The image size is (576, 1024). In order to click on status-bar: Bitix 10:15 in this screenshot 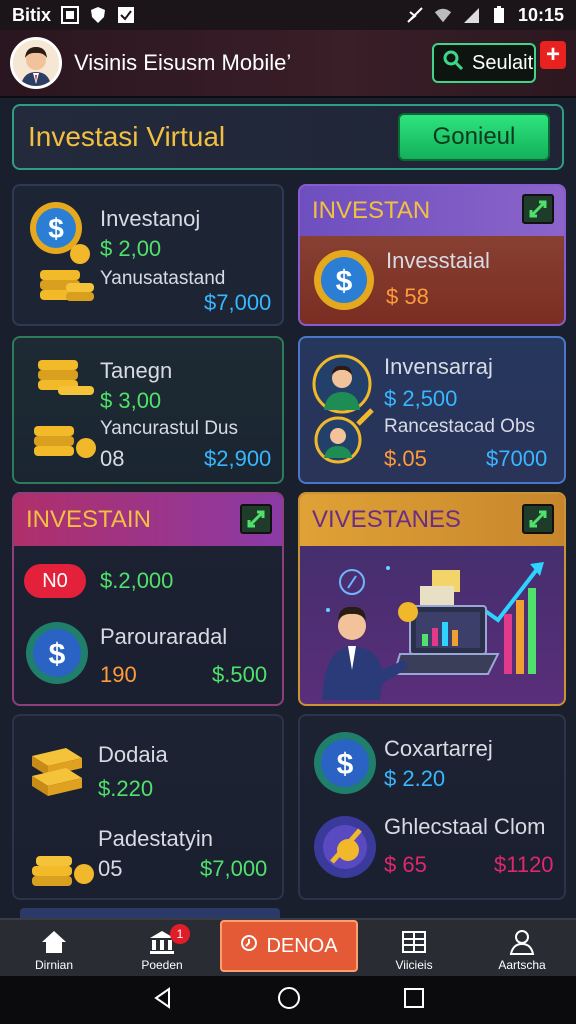, I will do `click(288, 15)`.